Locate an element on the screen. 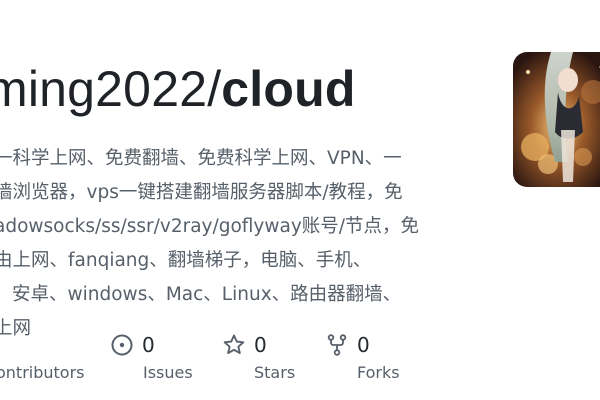 The width and height of the screenshot is (600, 400). forks-label: Forks is located at coordinates (378, 372).